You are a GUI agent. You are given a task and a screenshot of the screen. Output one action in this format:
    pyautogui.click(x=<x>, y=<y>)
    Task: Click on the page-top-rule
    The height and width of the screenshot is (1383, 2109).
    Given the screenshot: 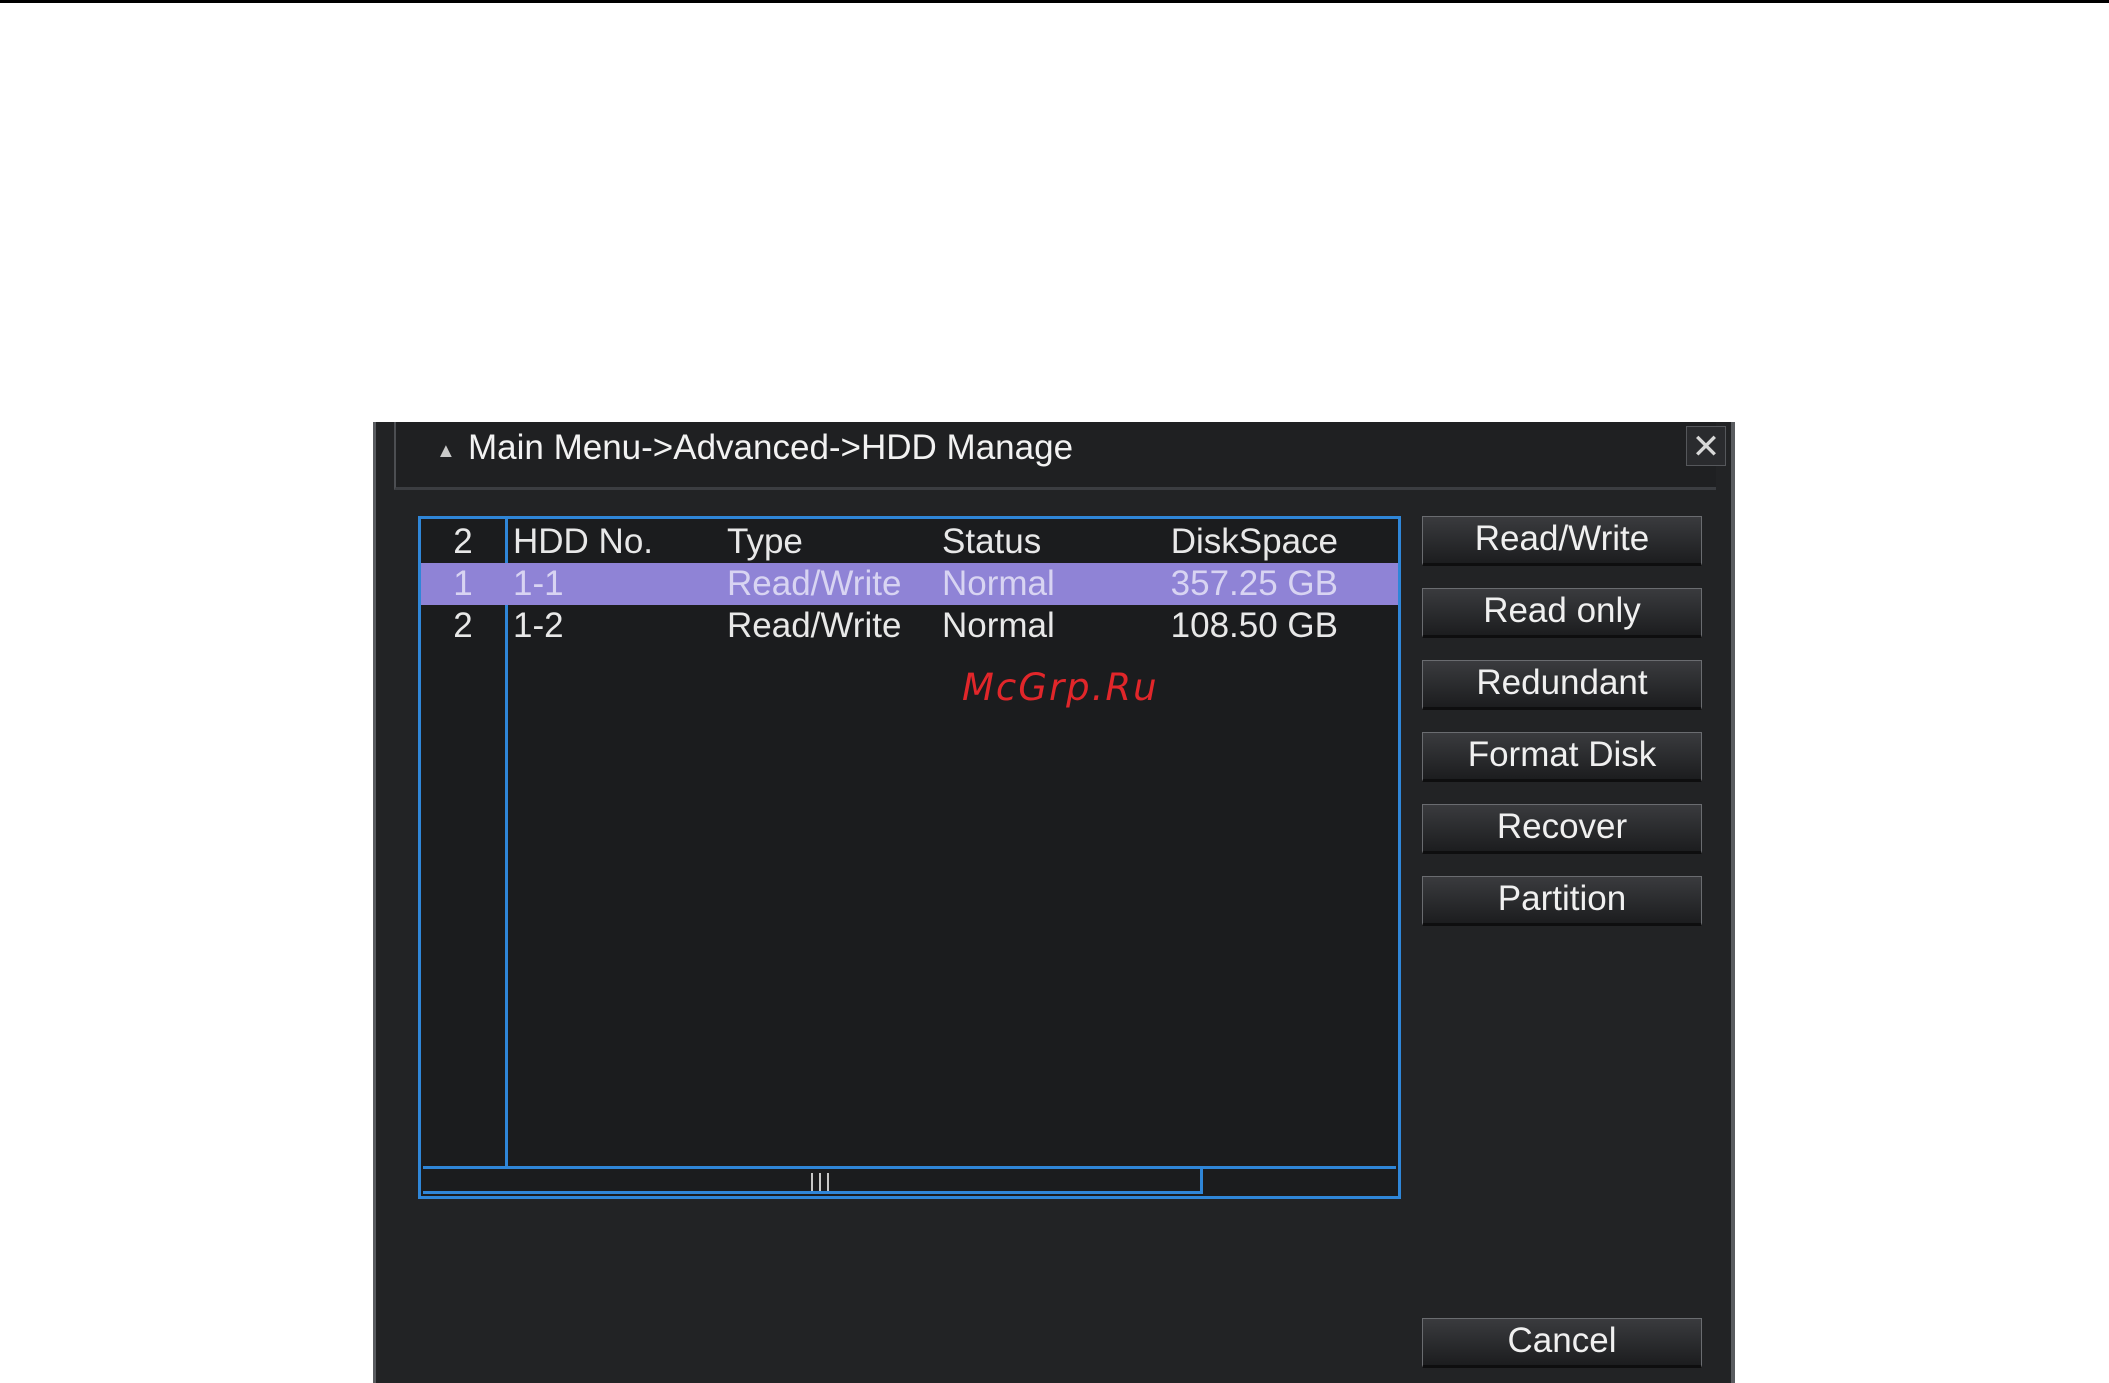 What is the action you would take?
    pyautogui.click(x=1054, y=1)
    